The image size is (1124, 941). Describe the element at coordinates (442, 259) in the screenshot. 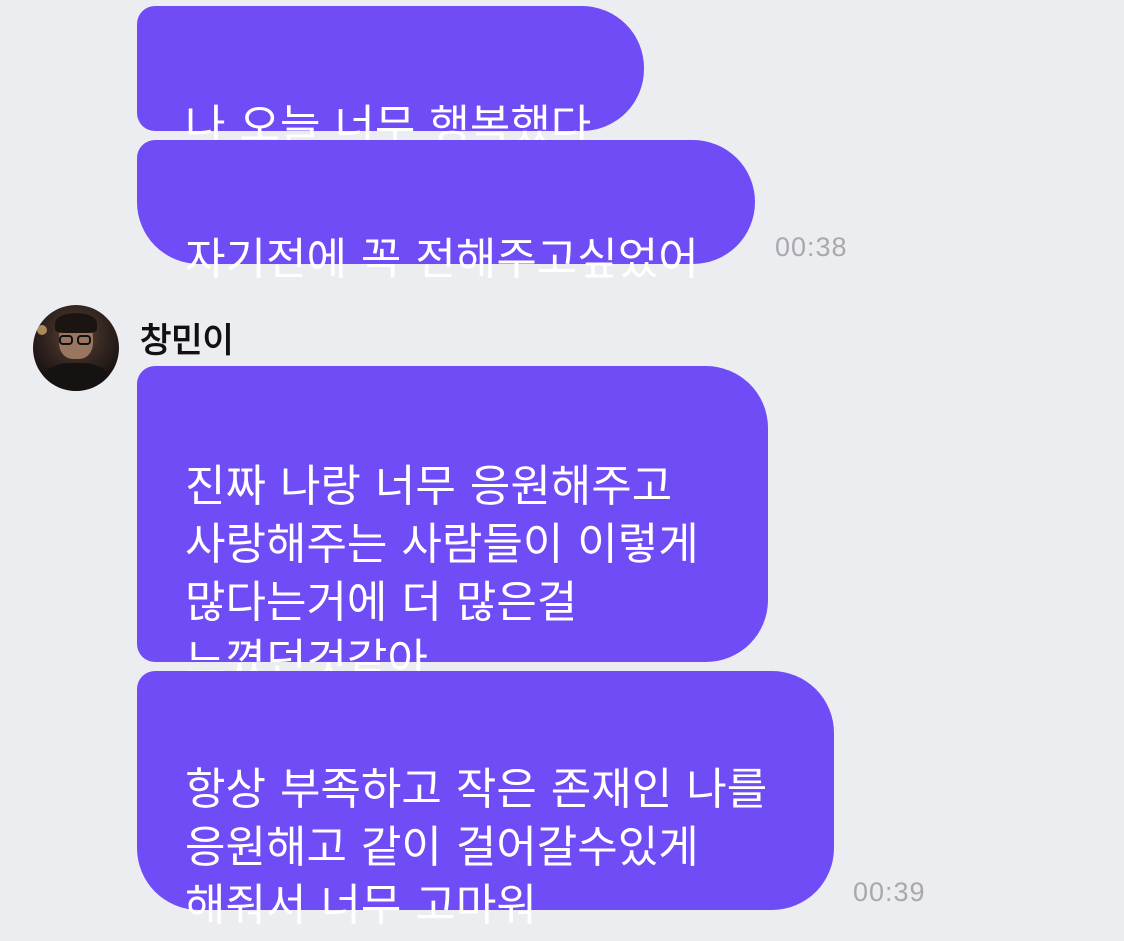

I see `message-text: 자기전에 꼭 전해주고싶었어` at that location.